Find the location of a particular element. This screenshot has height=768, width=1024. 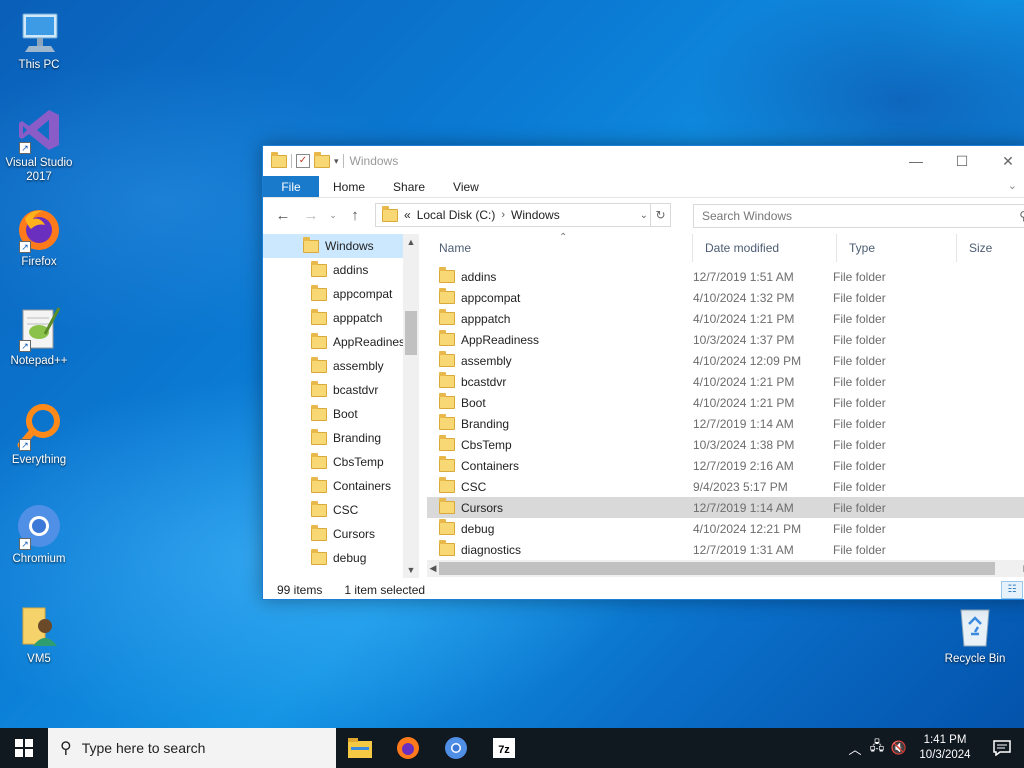

file-name: apppatch is located at coordinates (486, 318).